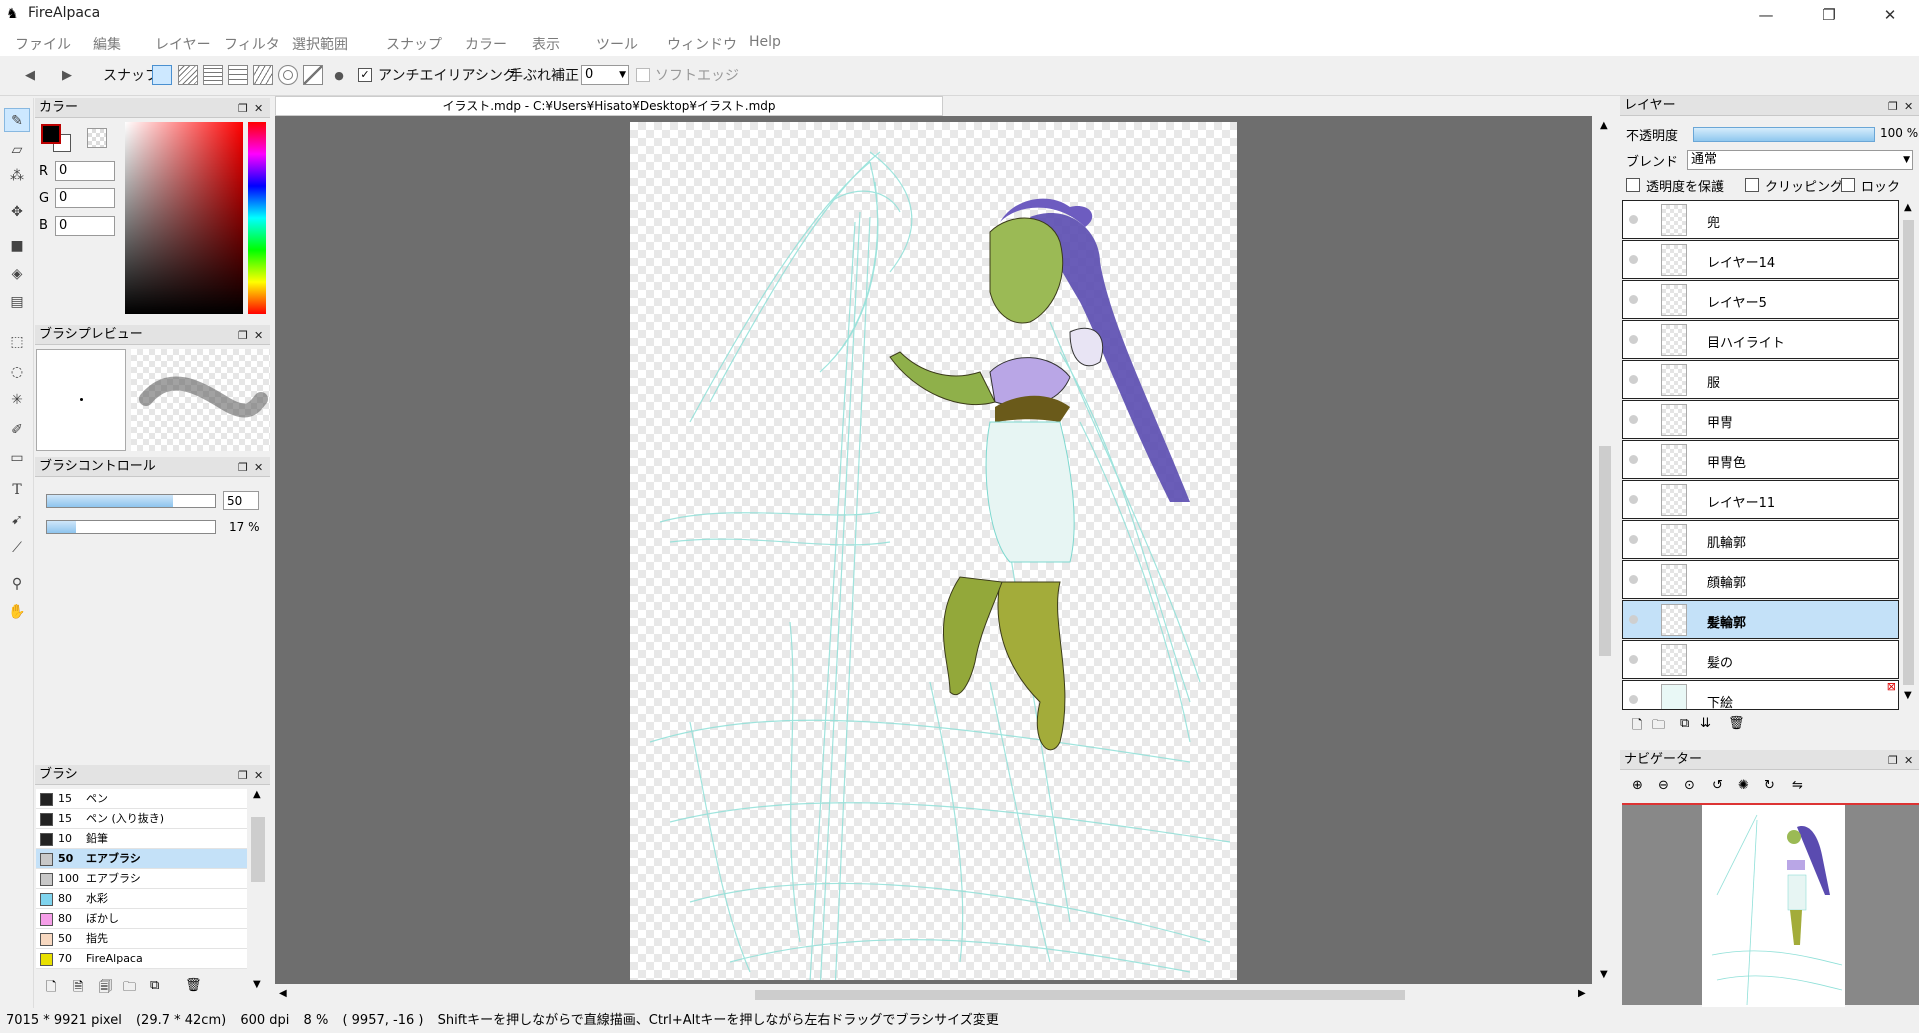  I want to click on menu-color: カラー, so click(486, 44).